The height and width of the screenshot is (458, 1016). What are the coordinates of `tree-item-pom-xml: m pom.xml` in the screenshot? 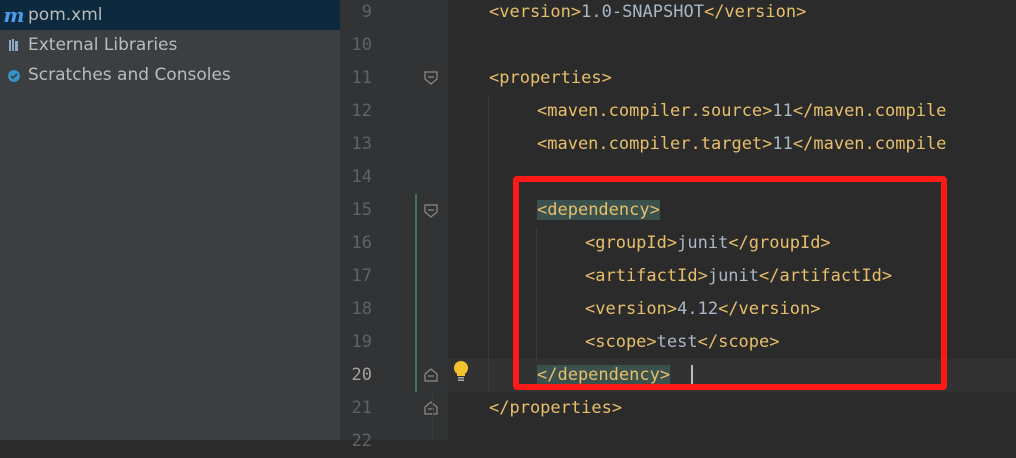 It's located at (170, 15).